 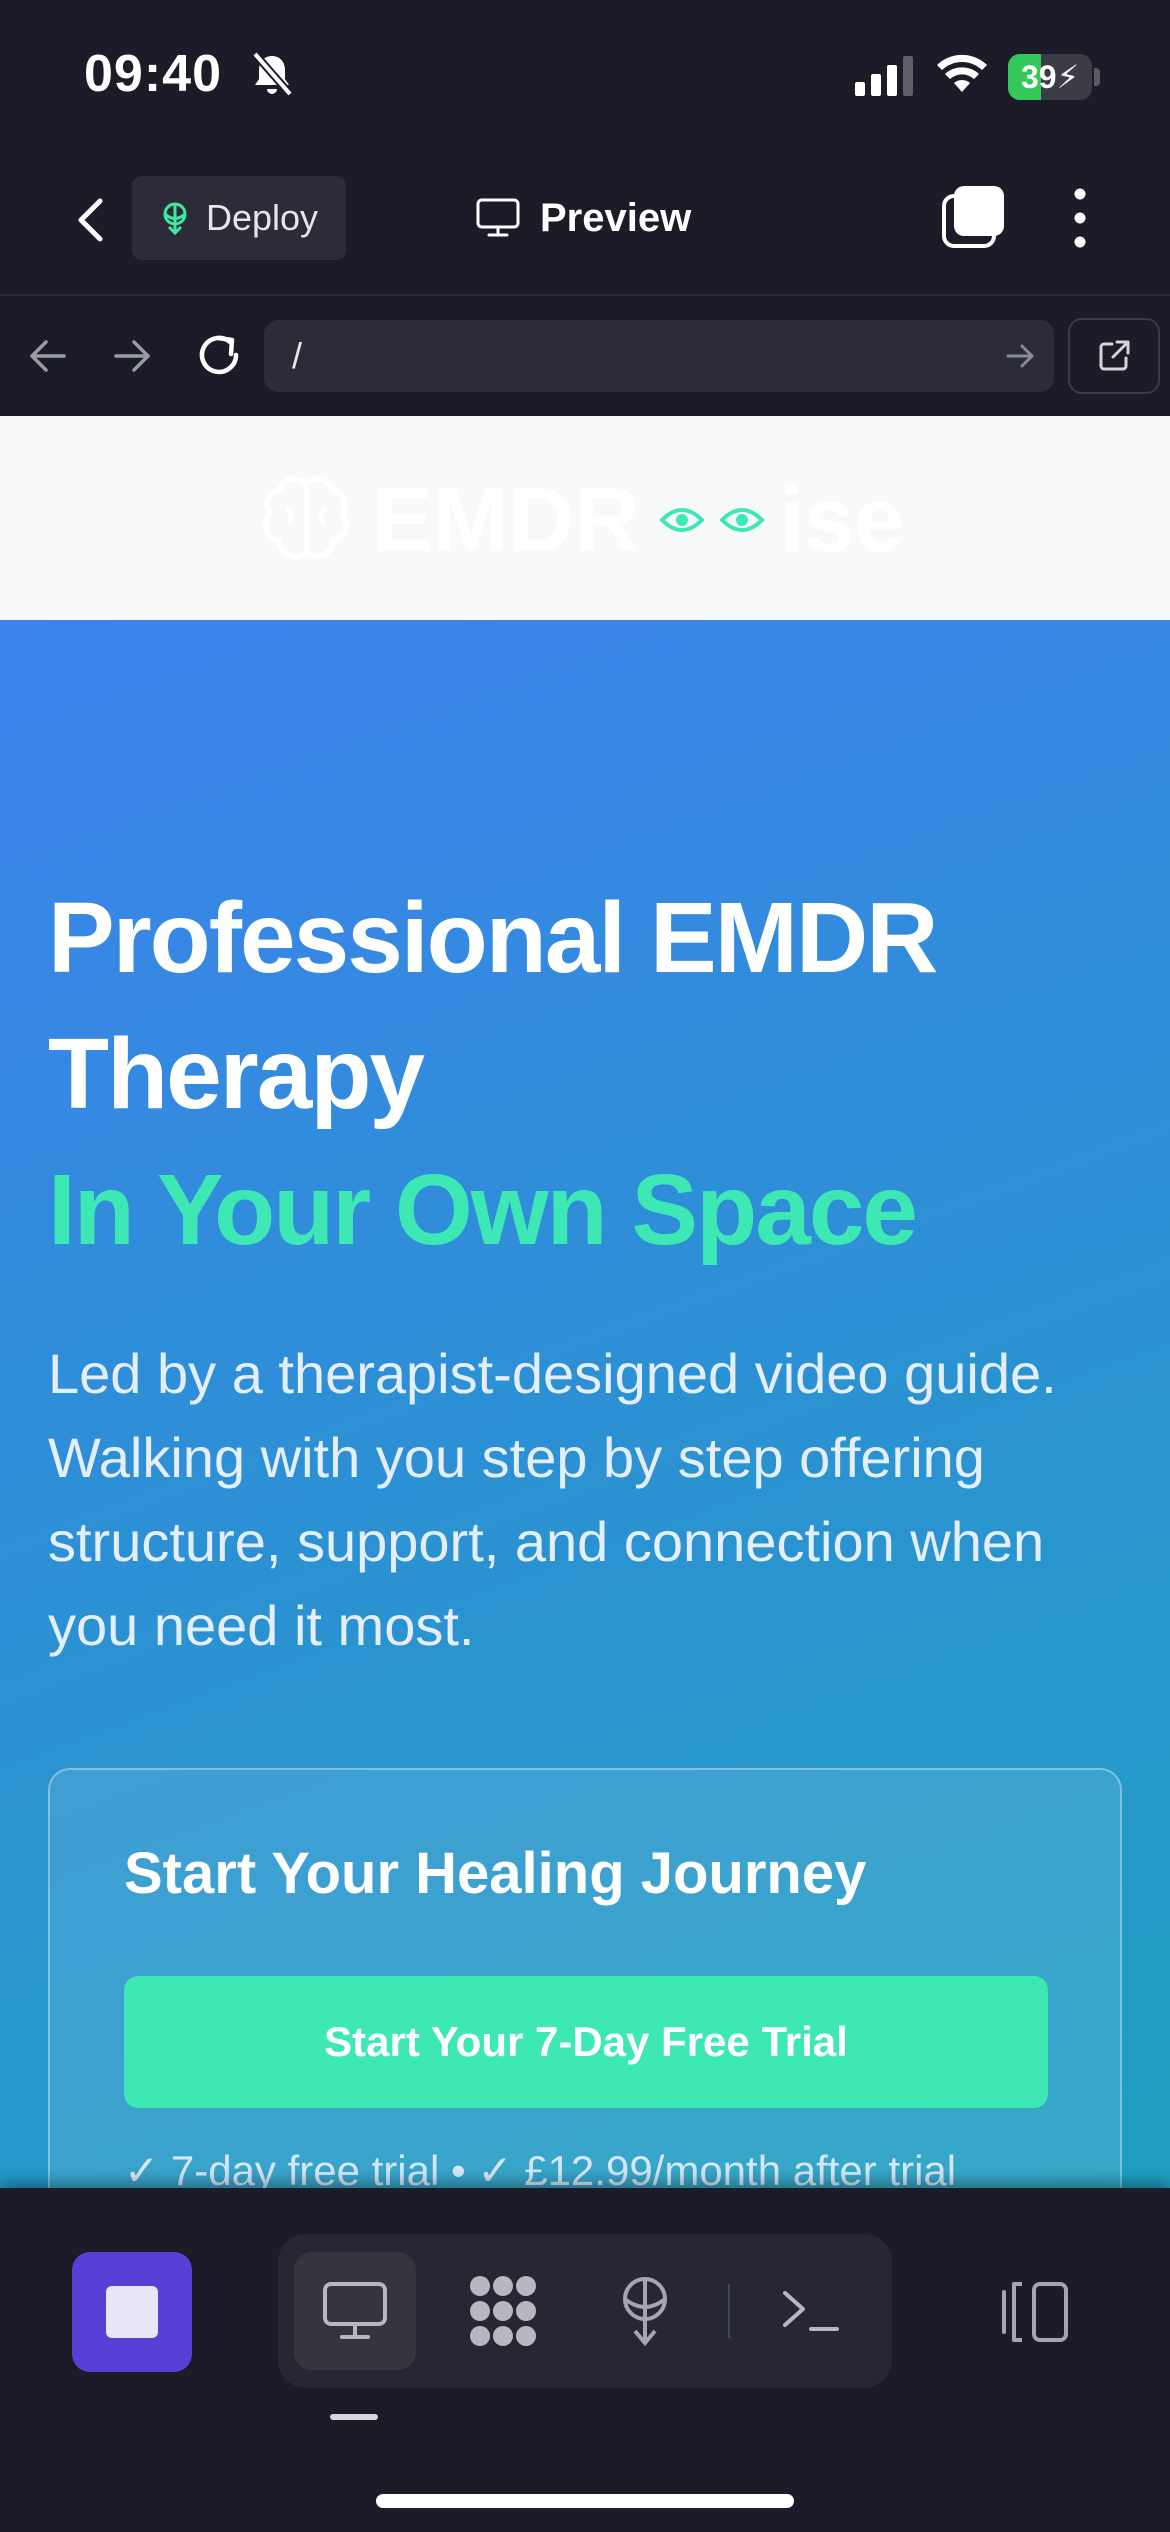 I want to click on deploy-button: Deploy, so click(x=239, y=218).